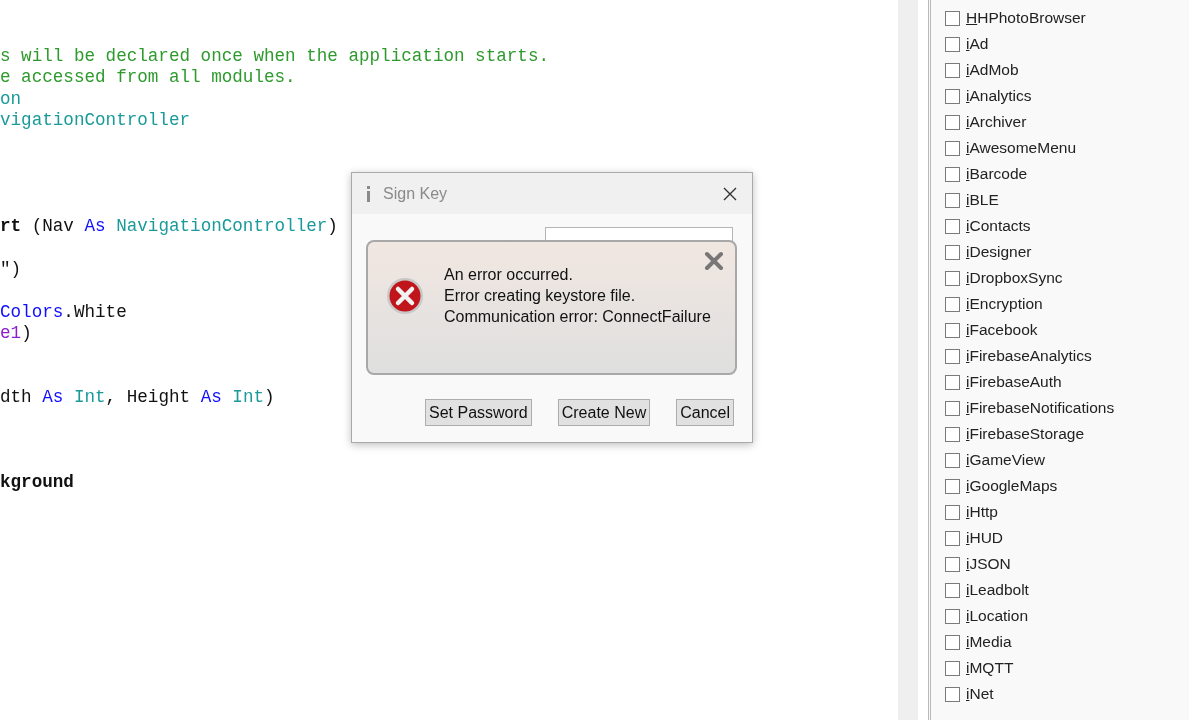  What do you see at coordinates (405, 295) in the screenshot?
I see `error-icon` at bounding box center [405, 295].